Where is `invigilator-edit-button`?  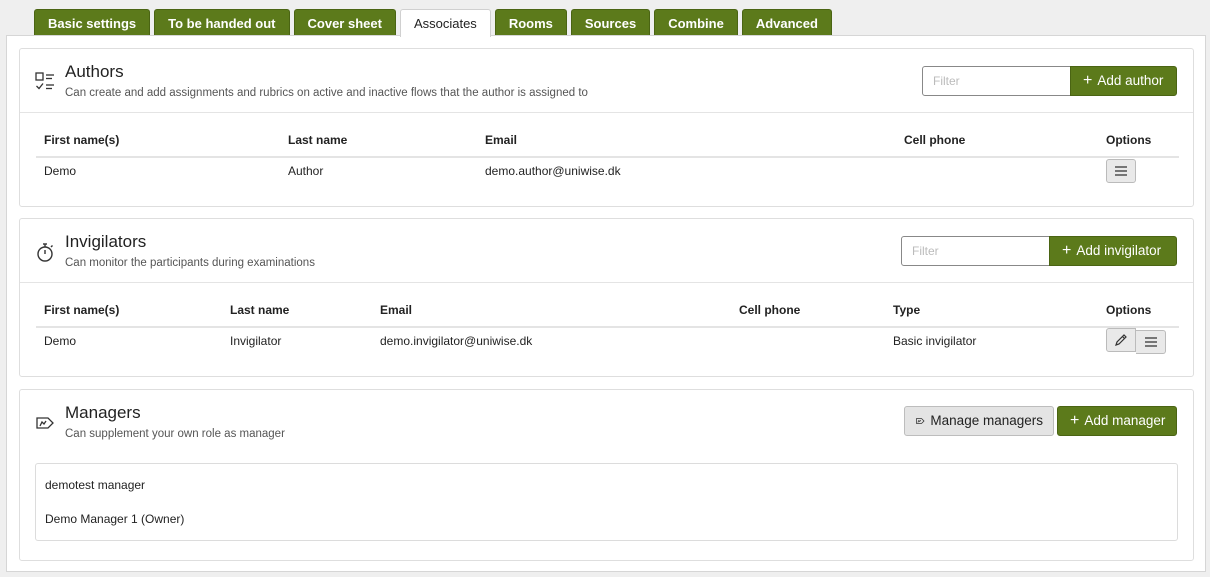 invigilator-edit-button is located at coordinates (1121, 340).